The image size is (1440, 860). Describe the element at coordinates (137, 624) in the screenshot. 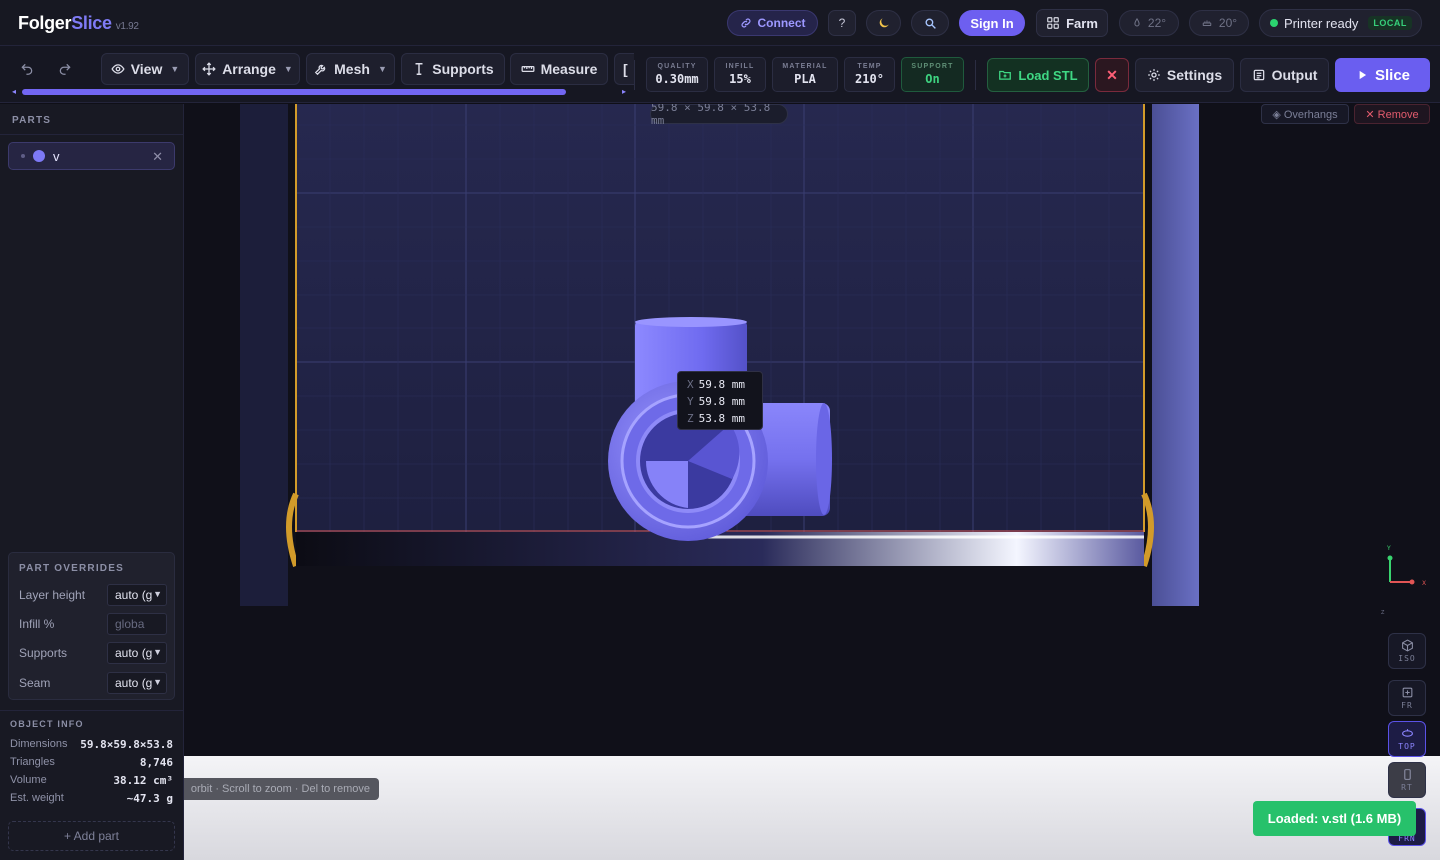

I see `infill-input: globa` at that location.